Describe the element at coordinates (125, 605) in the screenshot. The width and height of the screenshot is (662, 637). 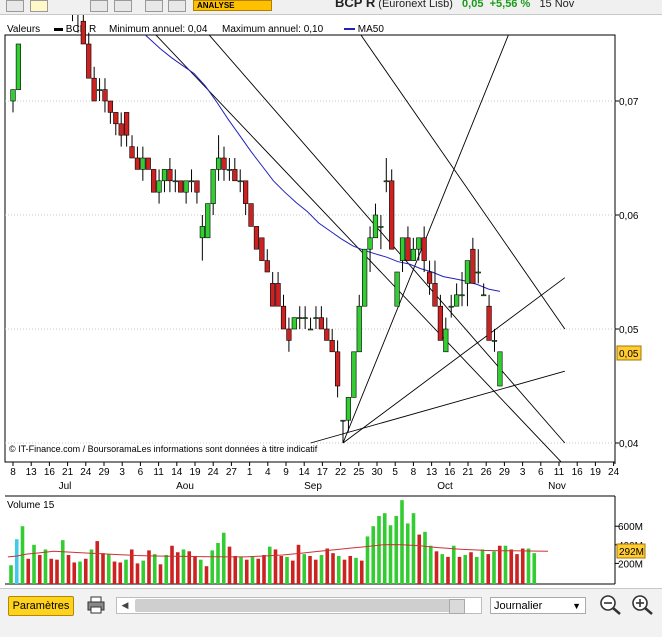
I see `scroll-left-arrow-icon: ◀` at that location.